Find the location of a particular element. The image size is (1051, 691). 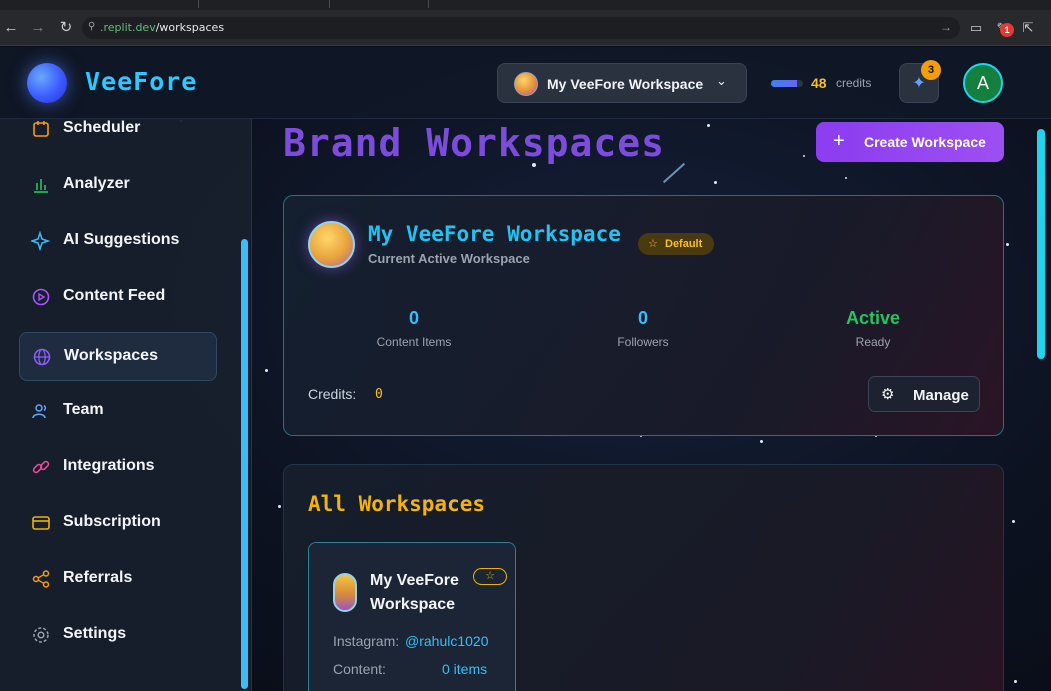

share-icon is located at coordinates (41, 579).